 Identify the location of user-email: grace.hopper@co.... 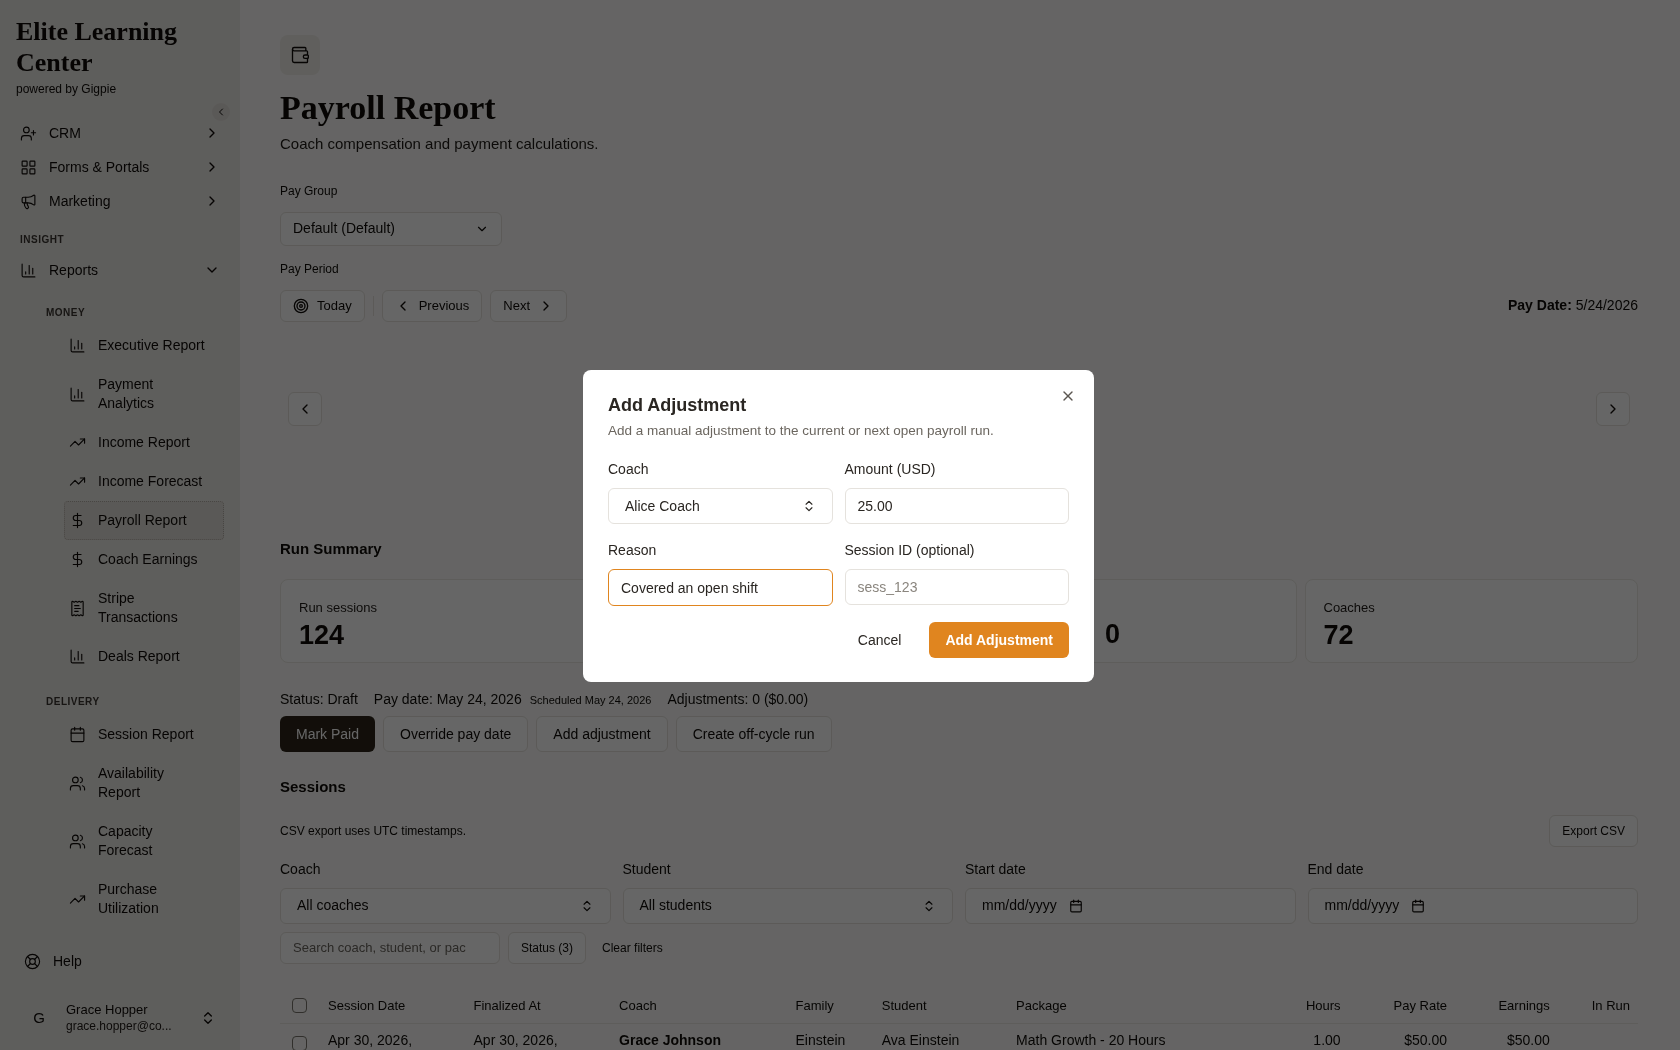
(119, 1026).